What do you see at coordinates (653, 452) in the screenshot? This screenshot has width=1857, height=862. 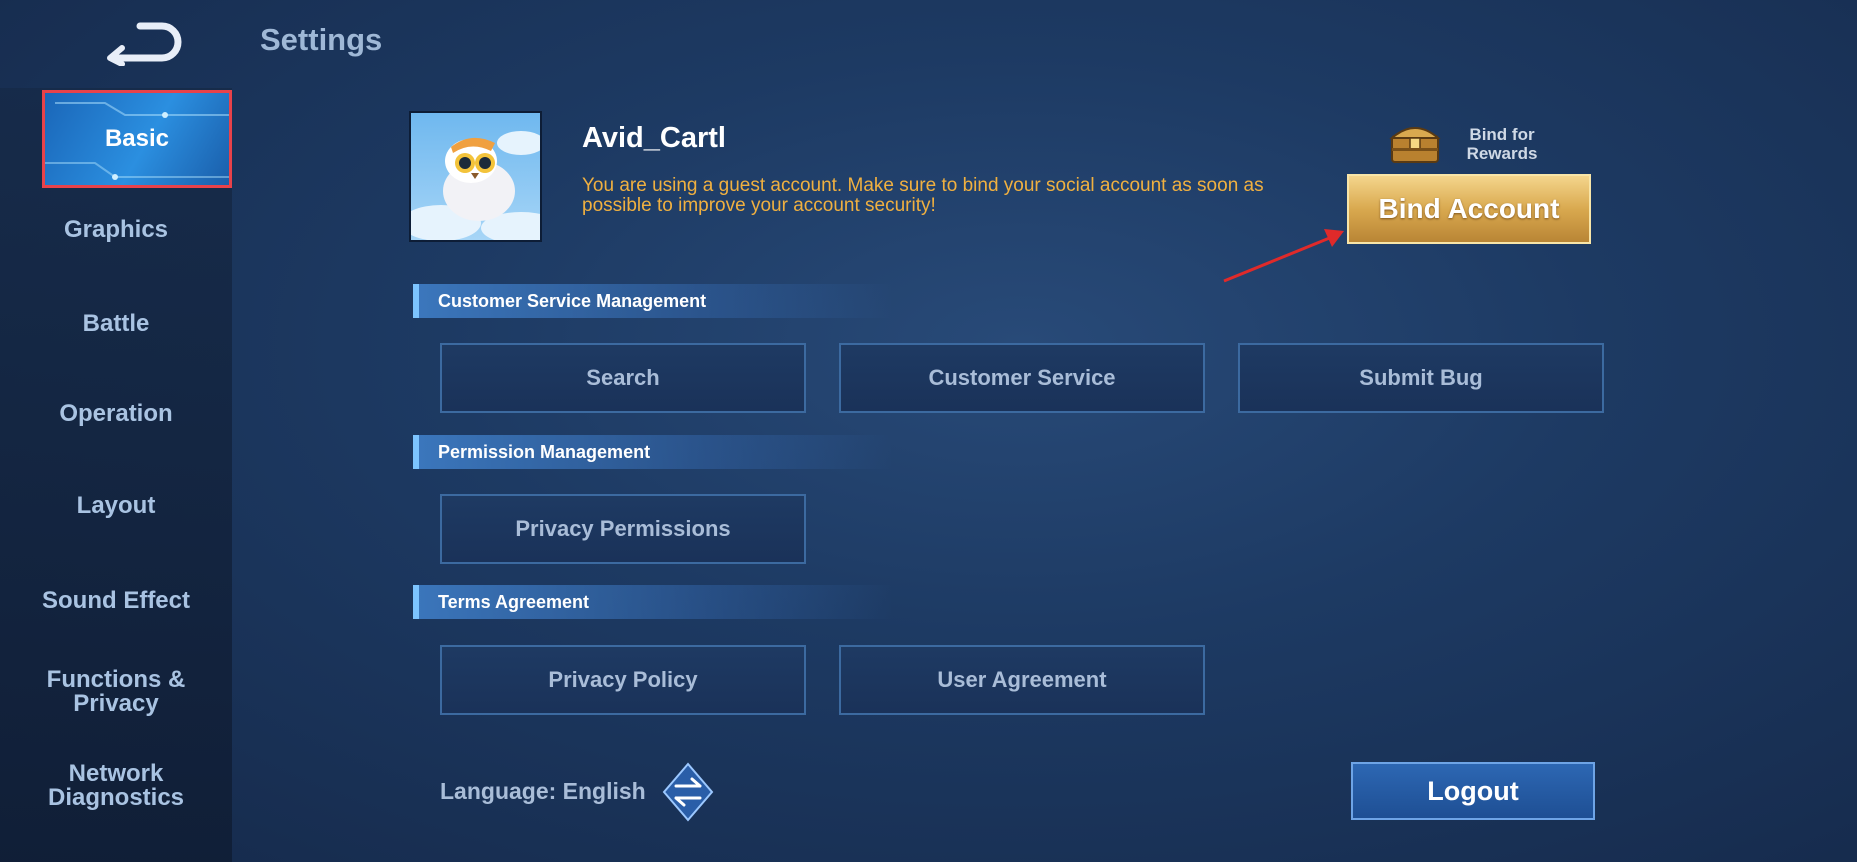 I see `section-permission: Permission Management` at bounding box center [653, 452].